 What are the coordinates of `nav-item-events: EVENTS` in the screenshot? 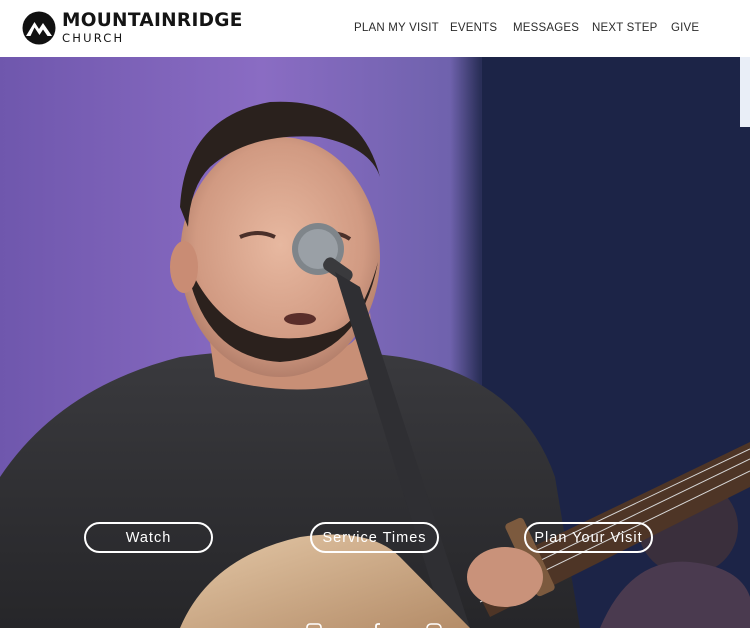 It's located at (473, 28).